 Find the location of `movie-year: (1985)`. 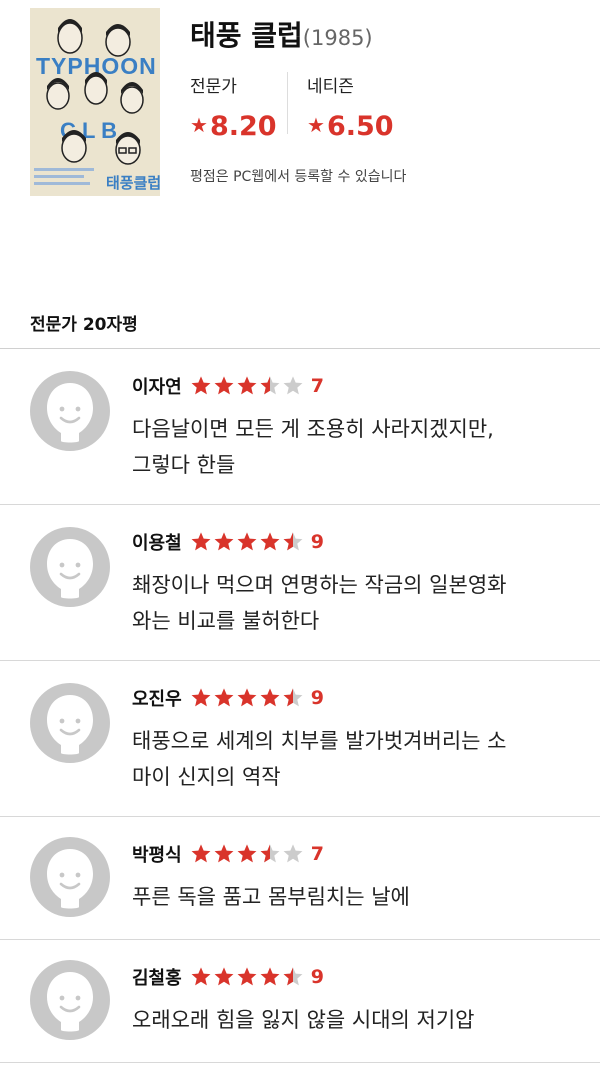

movie-year: (1985) is located at coordinates (337, 38).